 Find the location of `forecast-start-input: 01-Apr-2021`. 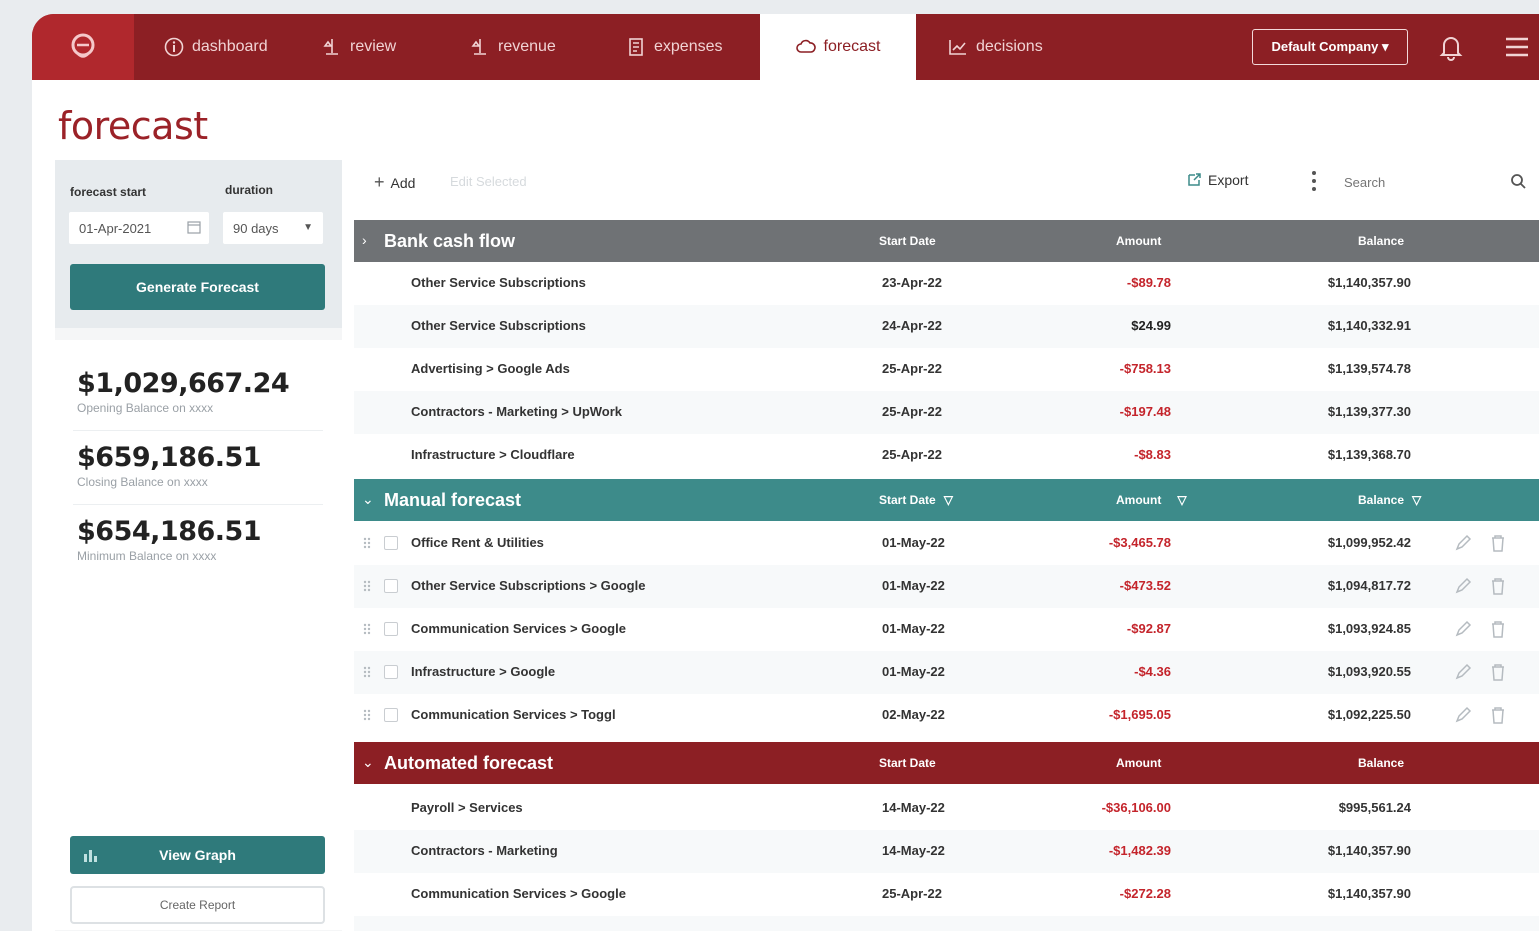

forecast-start-input: 01-Apr-2021 is located at coordinates (139, 228).